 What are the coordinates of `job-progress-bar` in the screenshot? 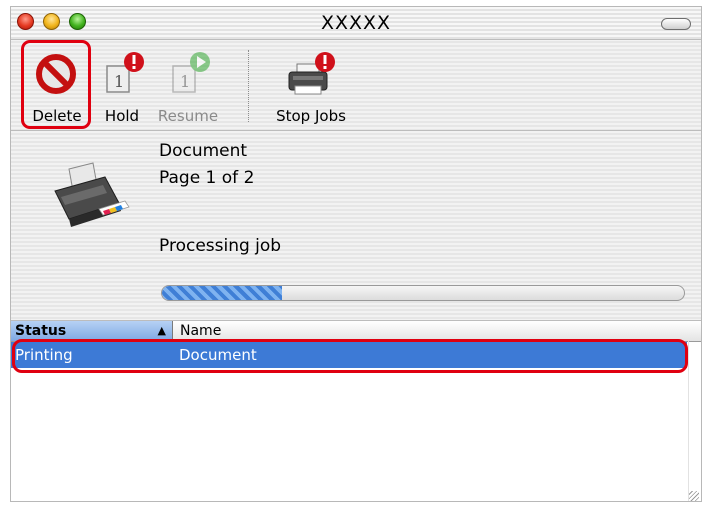 It's located at (423, 293).